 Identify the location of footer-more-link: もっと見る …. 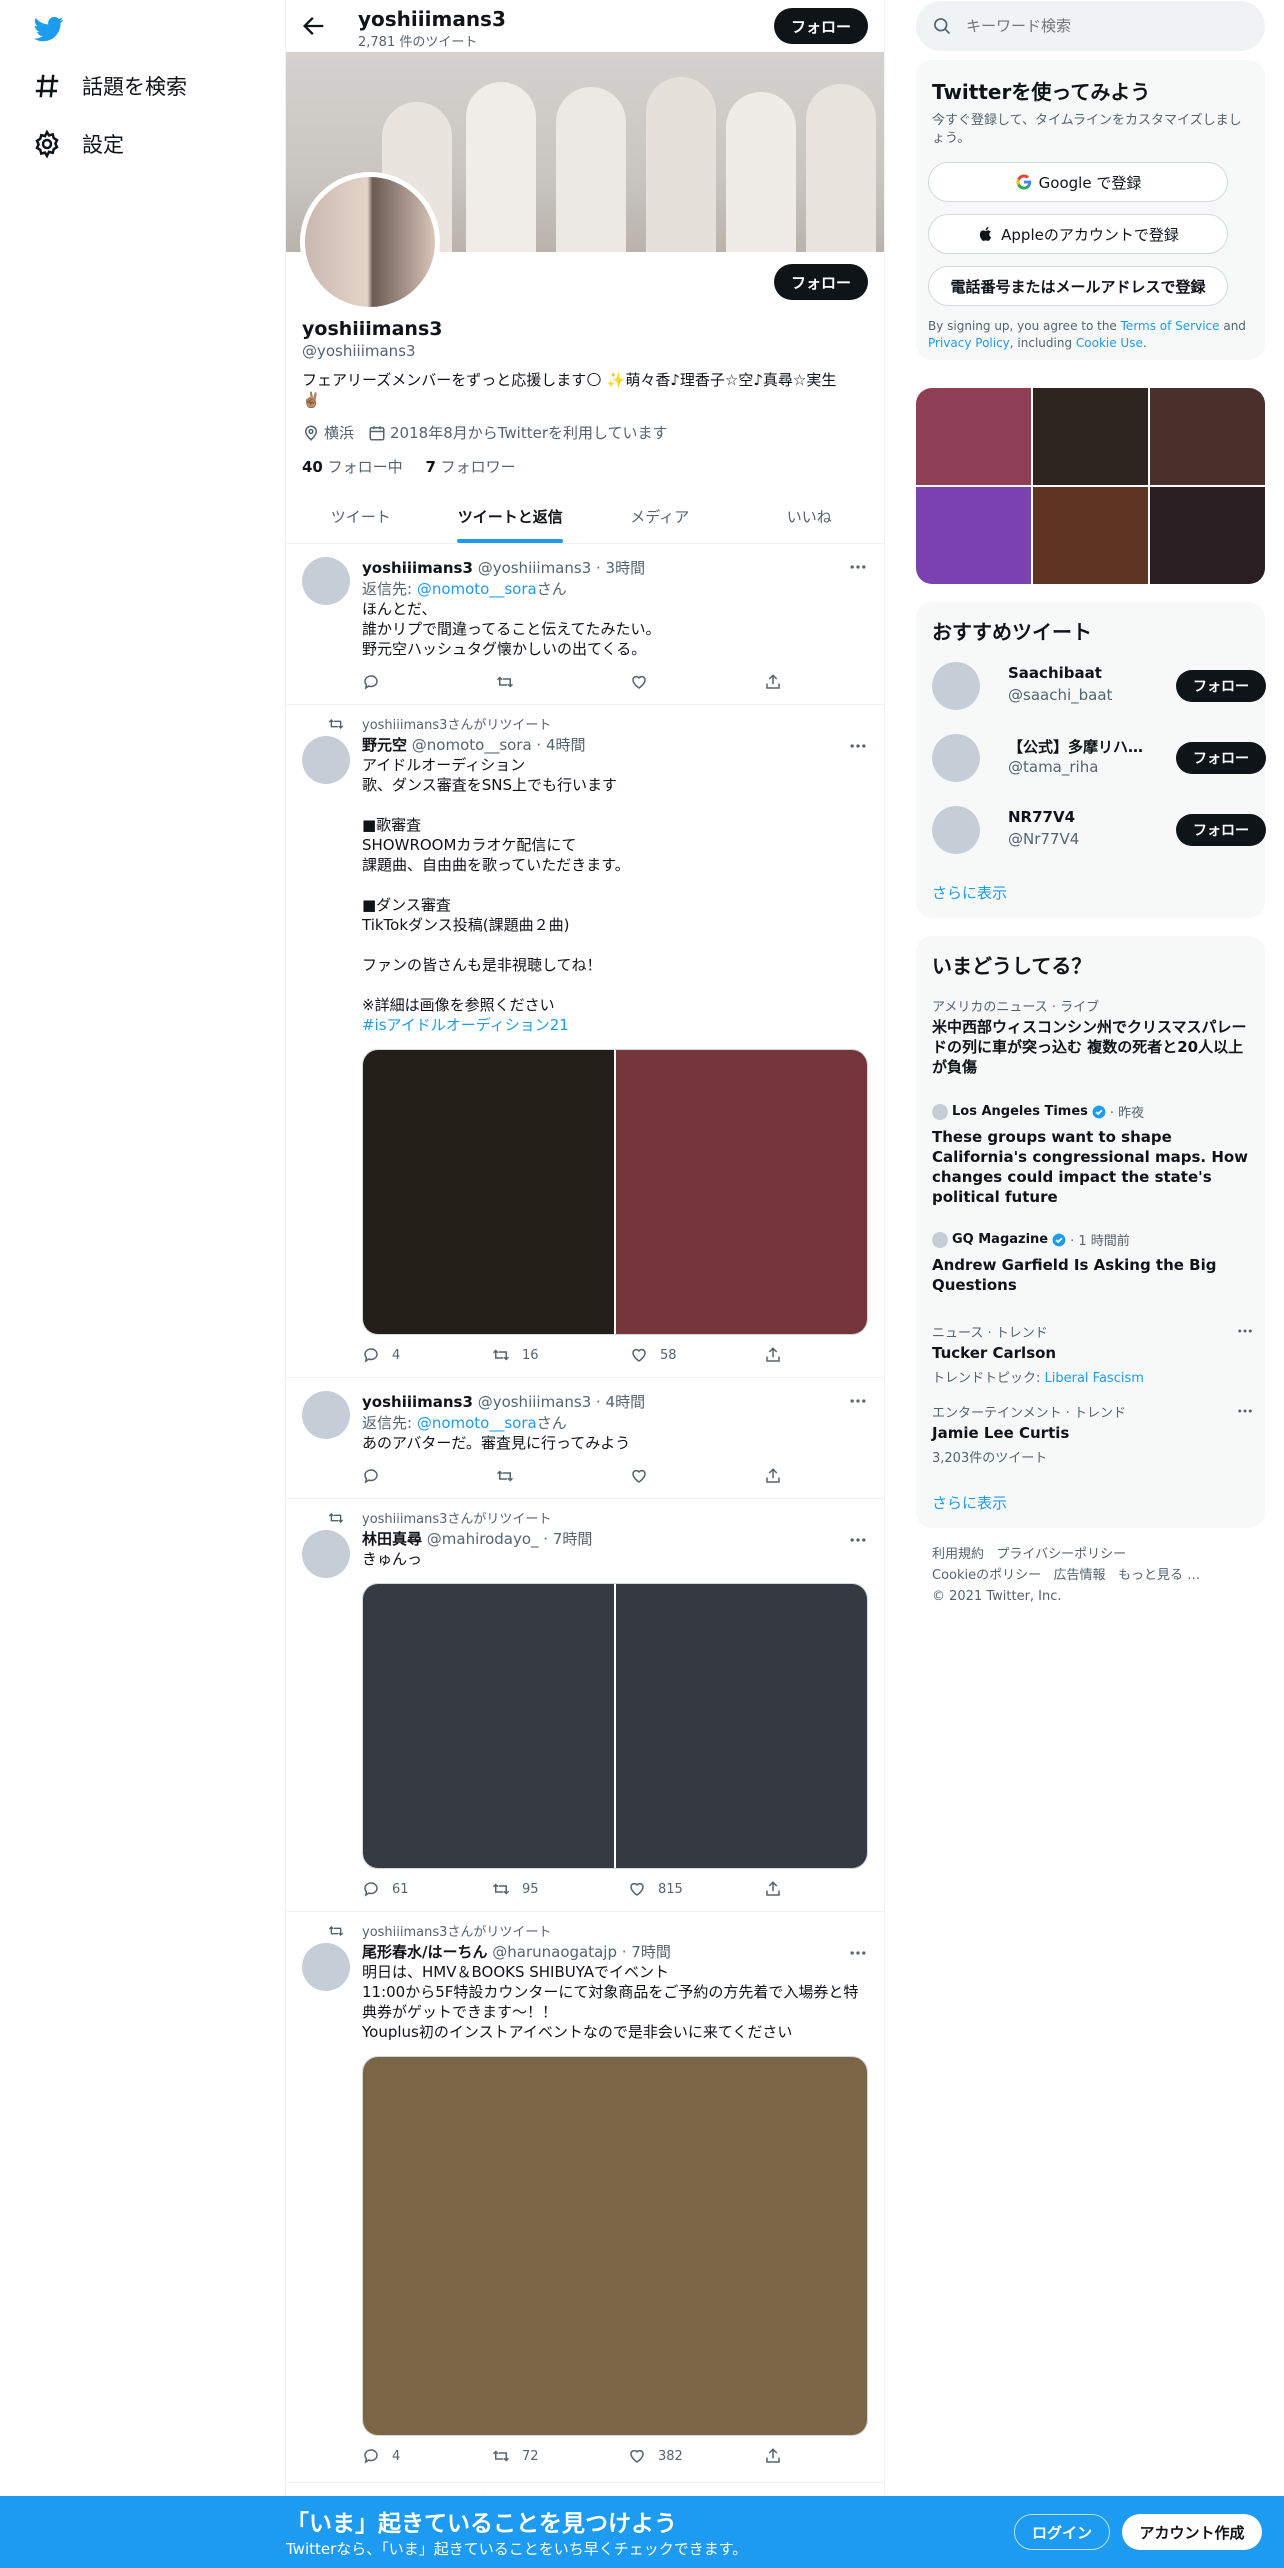
(1159, 1575).